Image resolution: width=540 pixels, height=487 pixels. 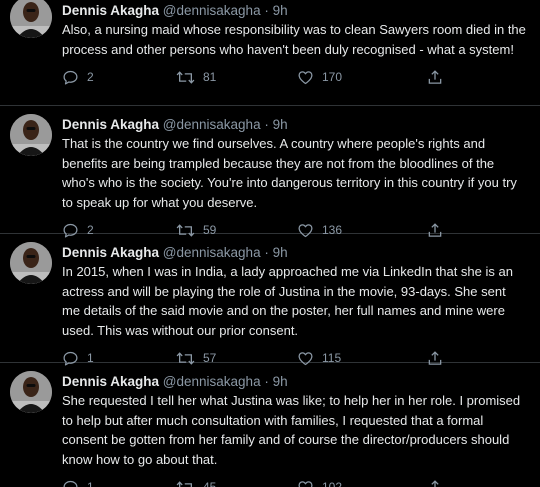 What do you see at coordinates (332, 77) in the screenshot?
I see `like-count: 170` at bounding box center [332, 77].